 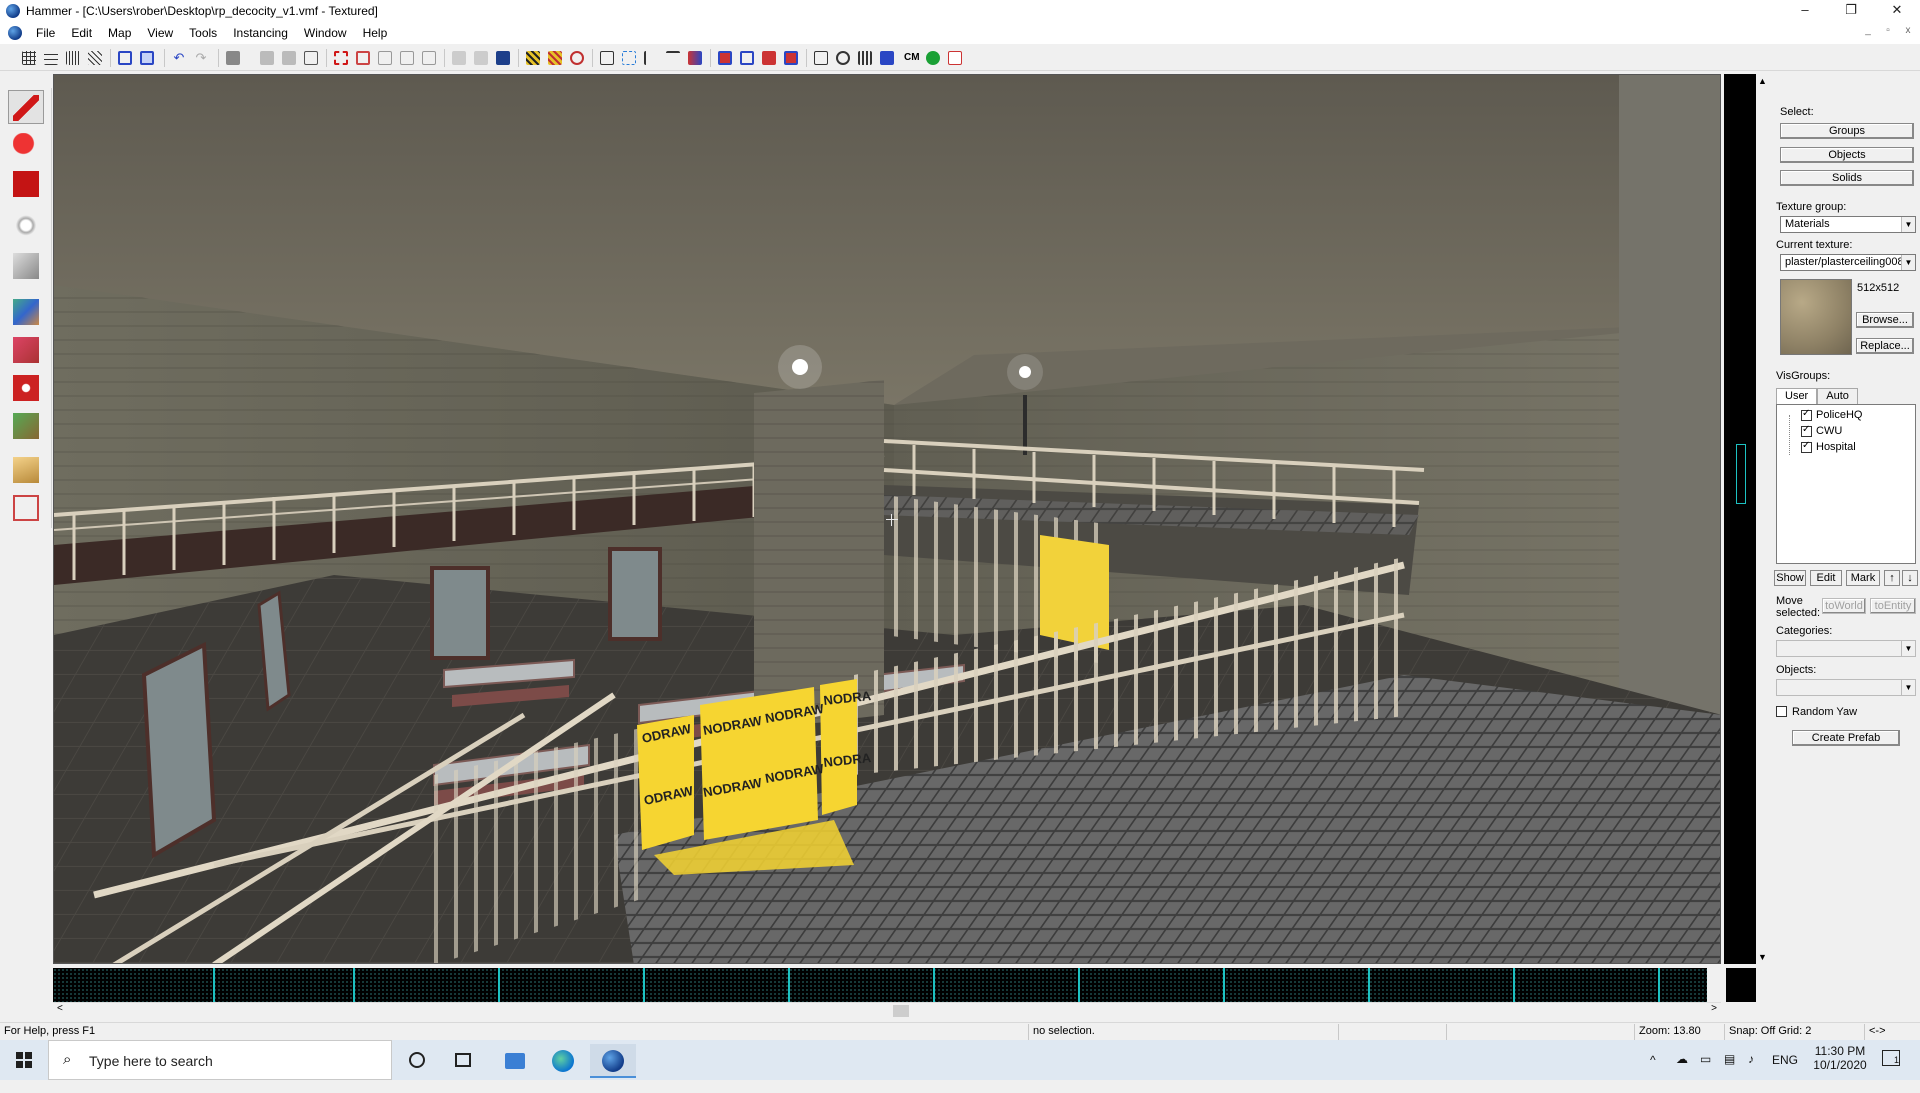 I want to click on grid-larger-icon, so click(x=95, y=58).